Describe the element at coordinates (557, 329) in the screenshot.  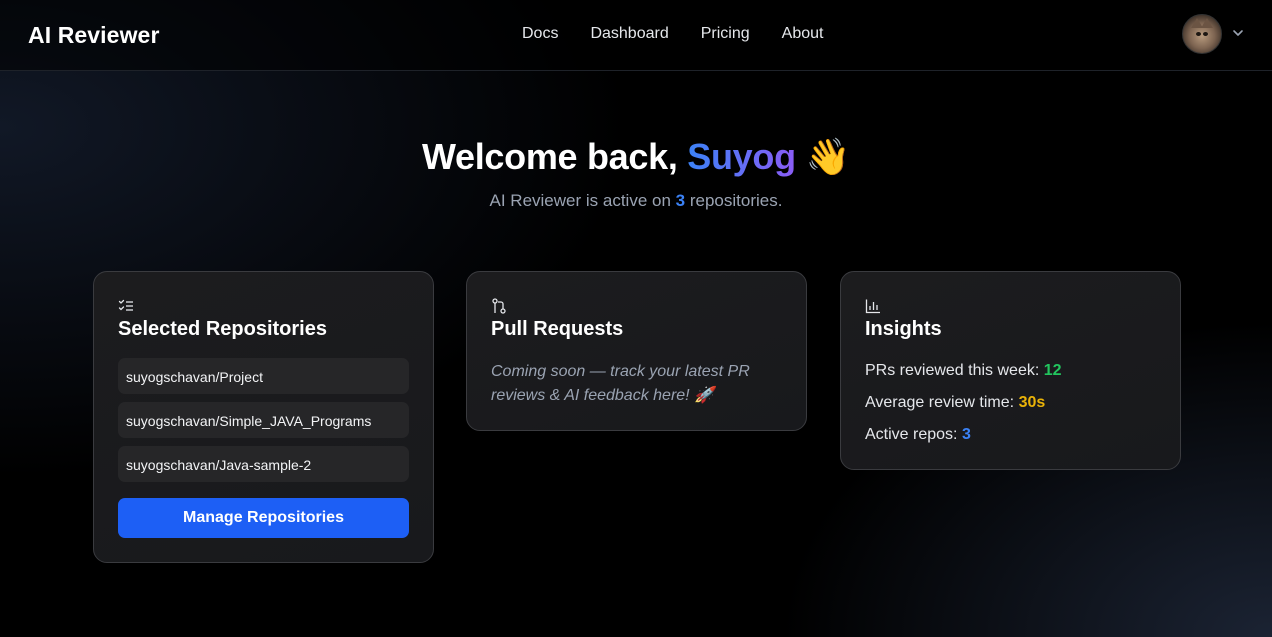
I see `pull-requests-card-title: Pull Requests` at that location.